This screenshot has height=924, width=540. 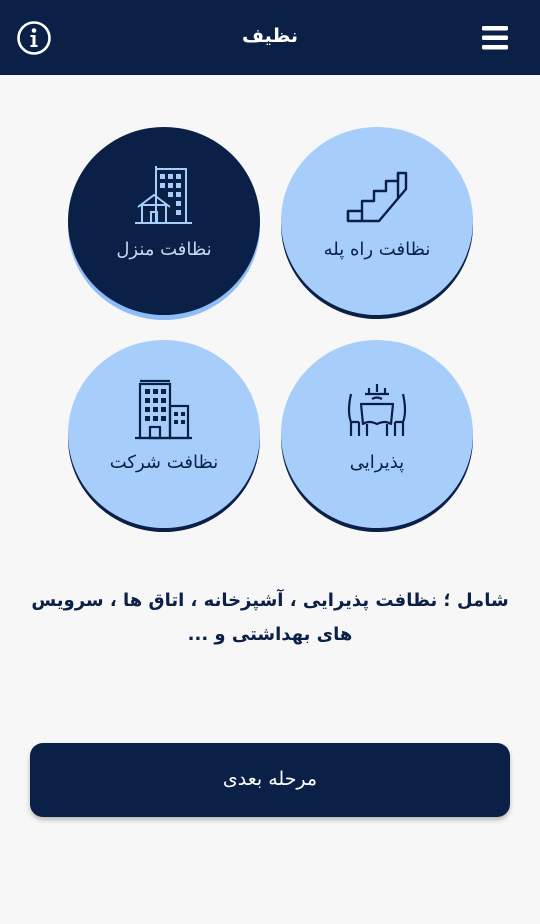 I want to click on app-title: نظیف, so click(x=270, y=36).